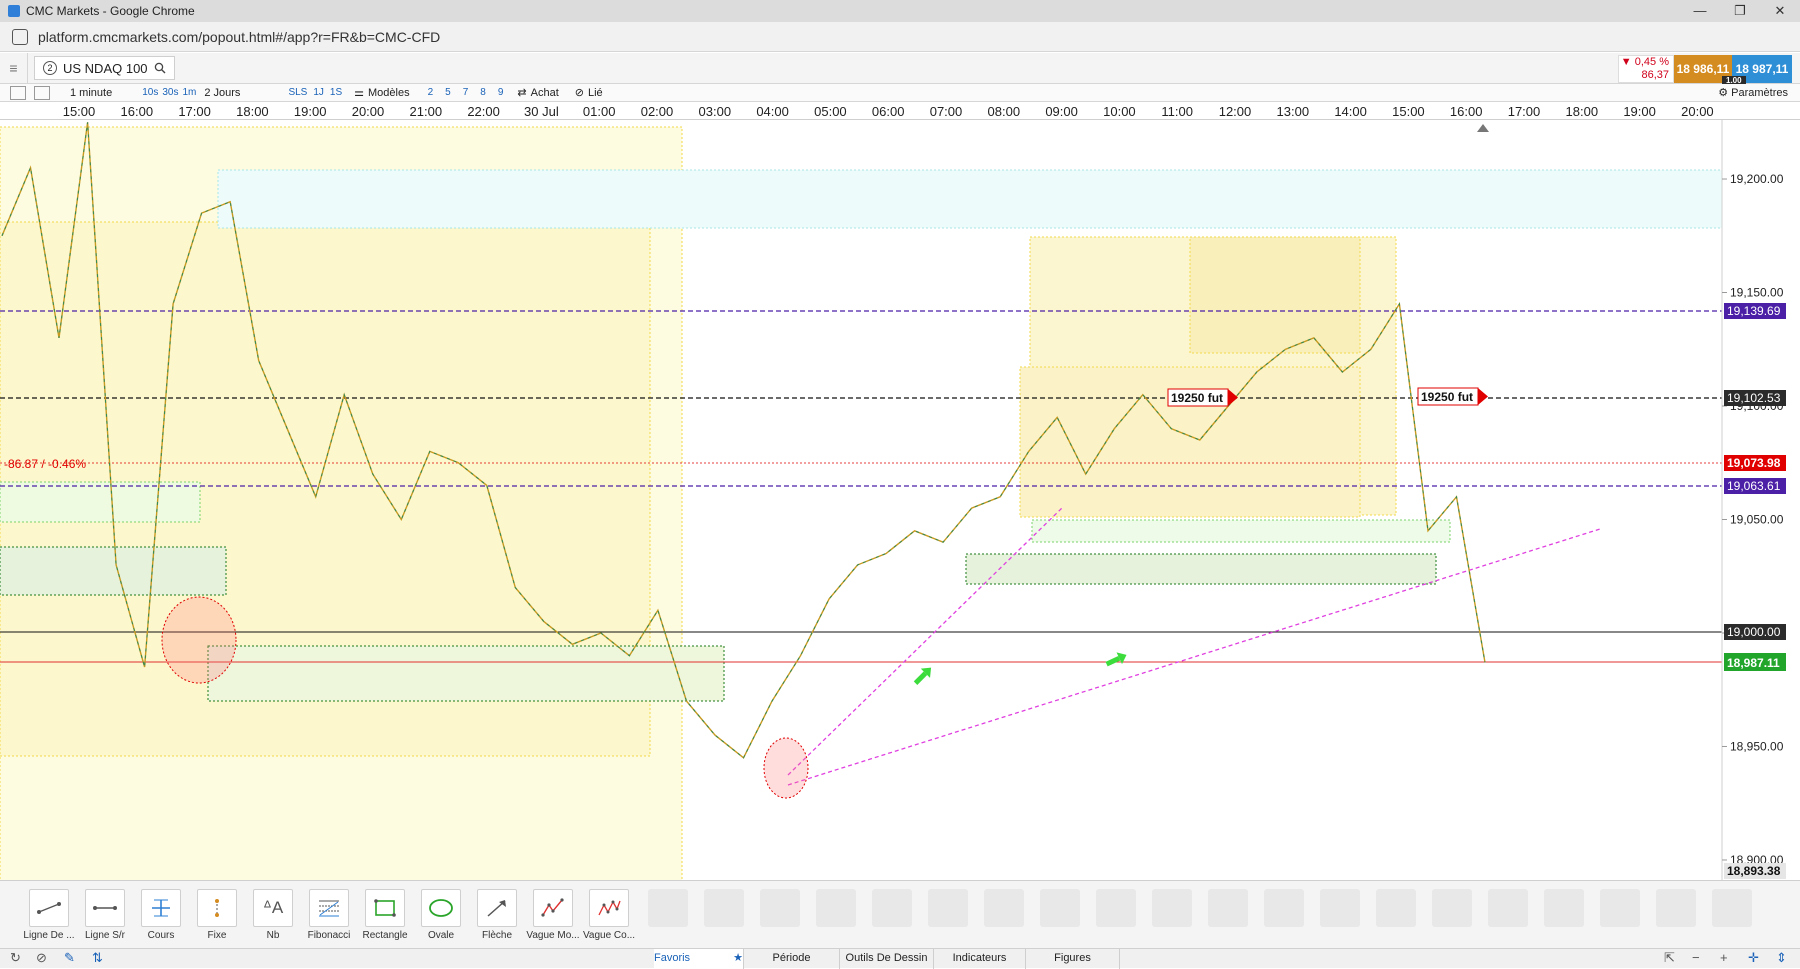 The height and width of the screenshot is (969, 1800). I want to click on count-7: 7, so click(466, 92).